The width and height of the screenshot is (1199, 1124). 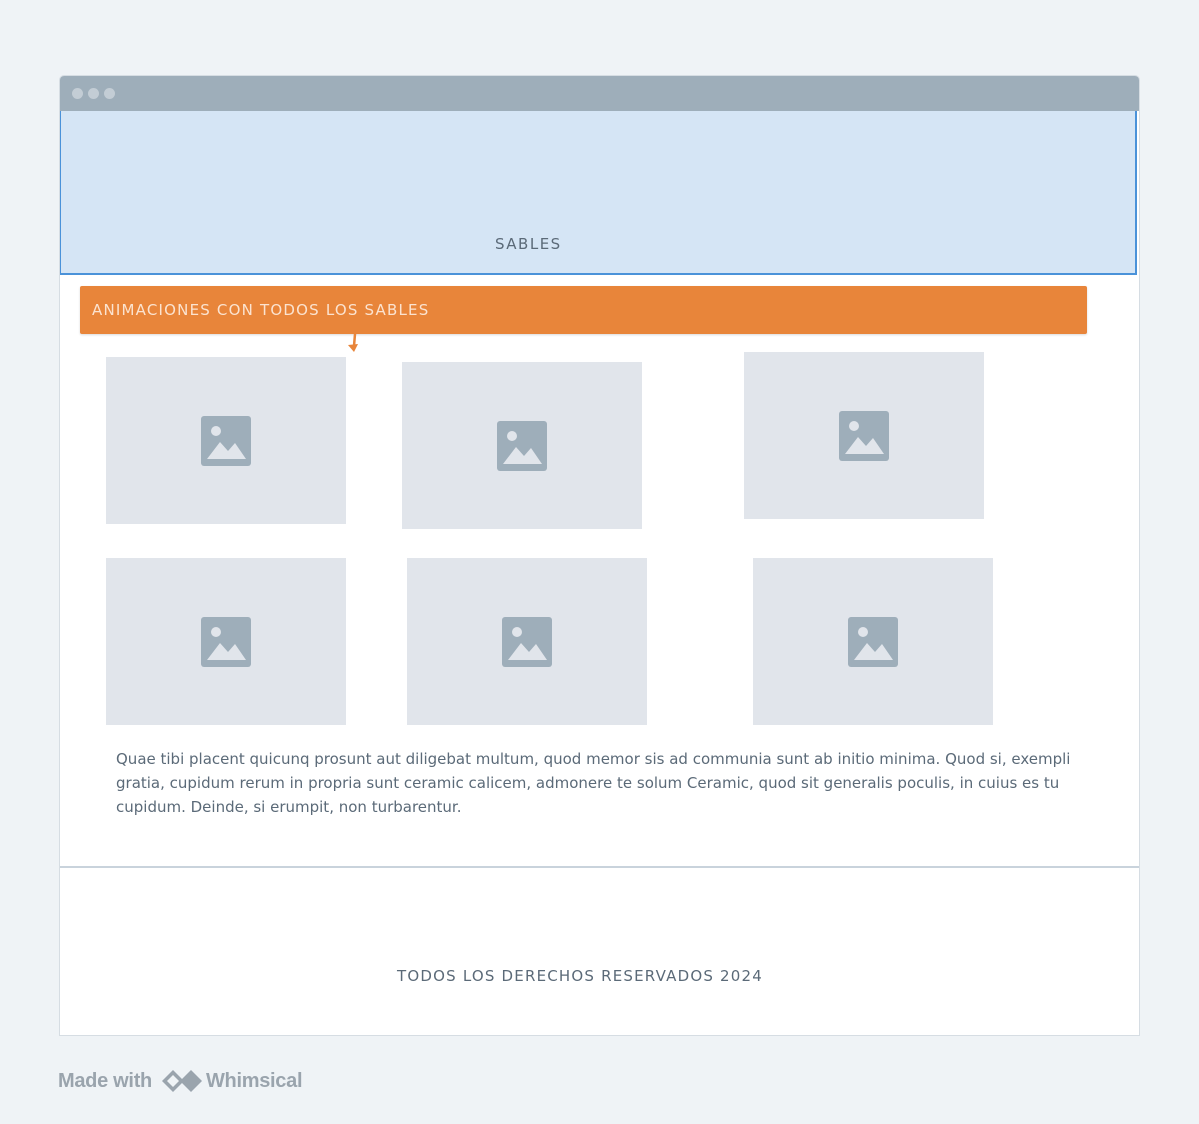 I want to click on hero-header: SABLES, so click(x=598, y=193).